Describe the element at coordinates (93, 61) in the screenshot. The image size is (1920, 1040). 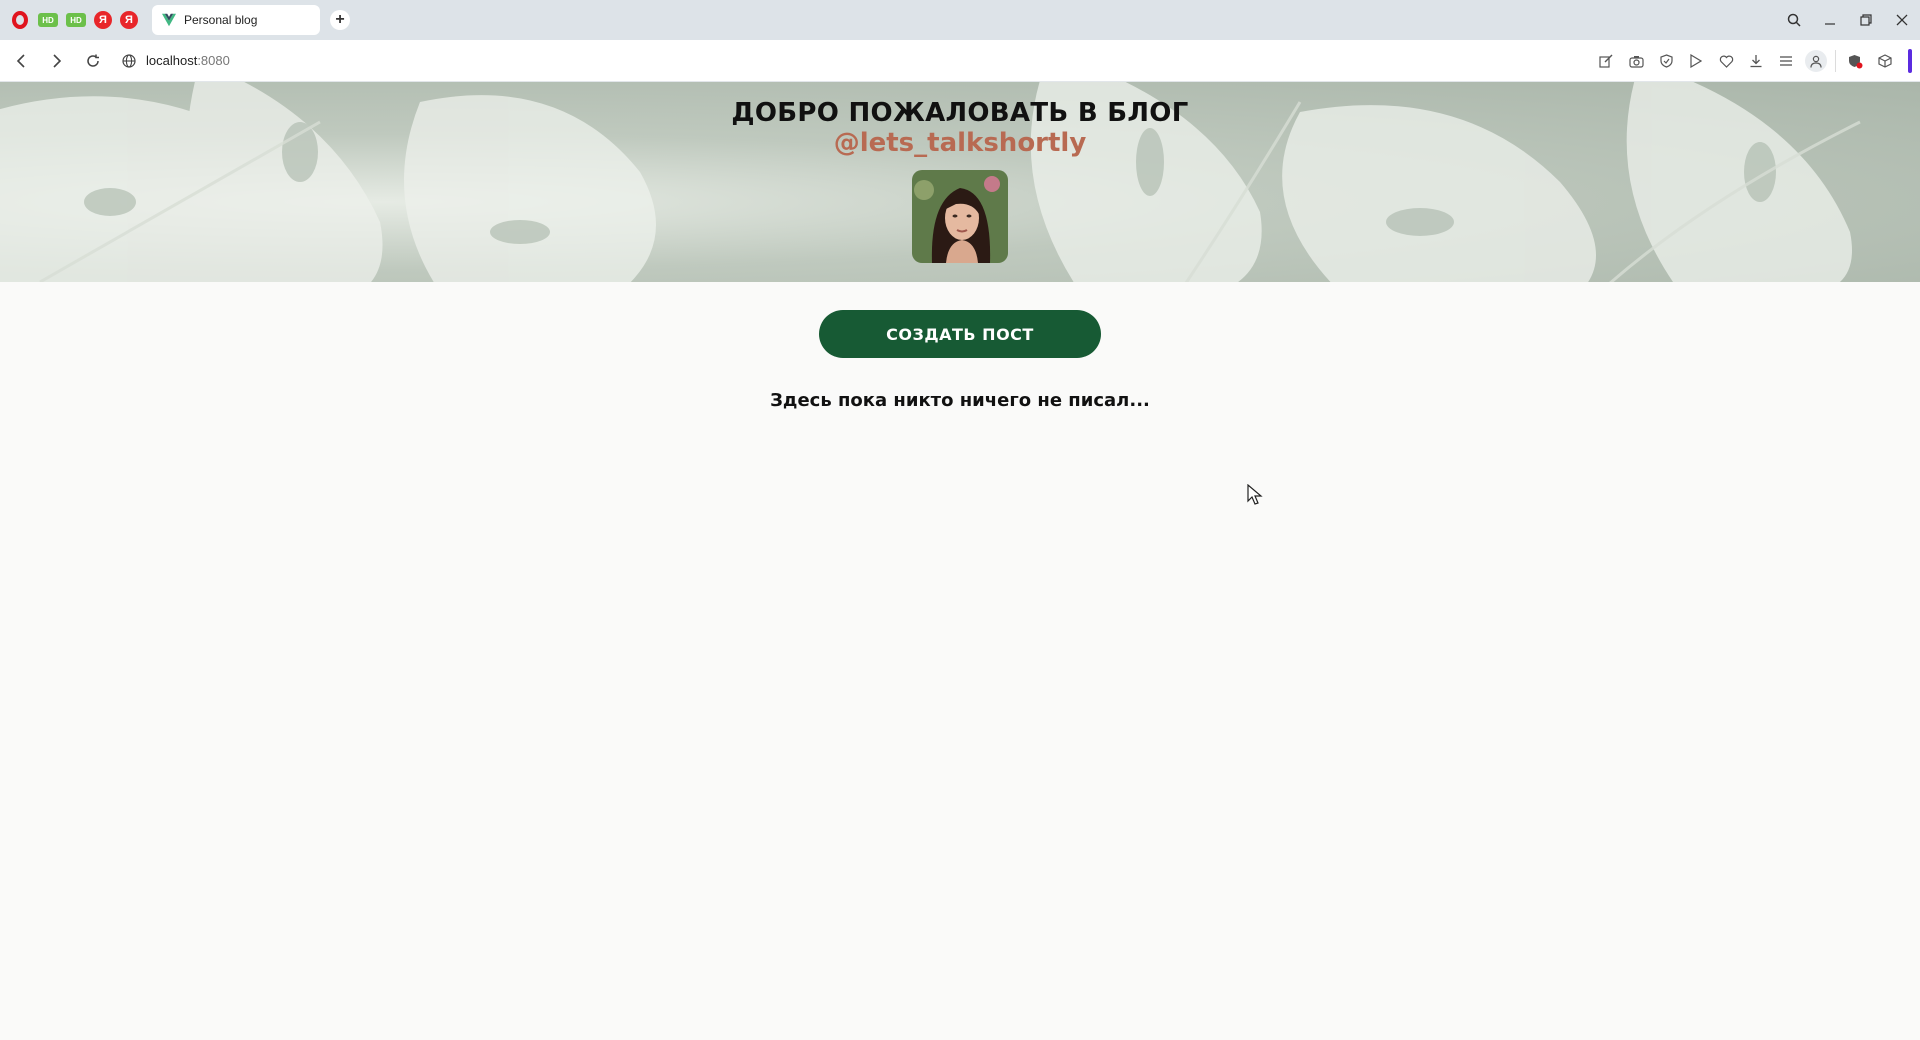
I see `reload-icon` at that location.